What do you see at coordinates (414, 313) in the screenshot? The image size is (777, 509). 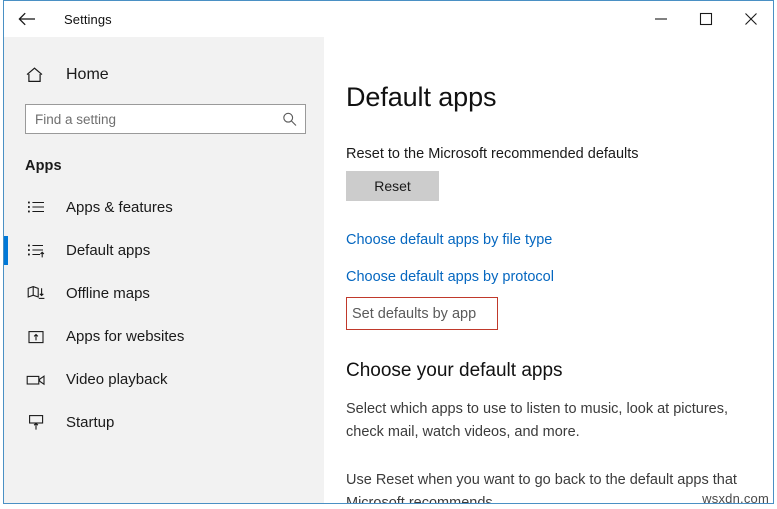 I see `set-defaults-by-app-label: Set defaults by app` at bounding box center [414, 313].